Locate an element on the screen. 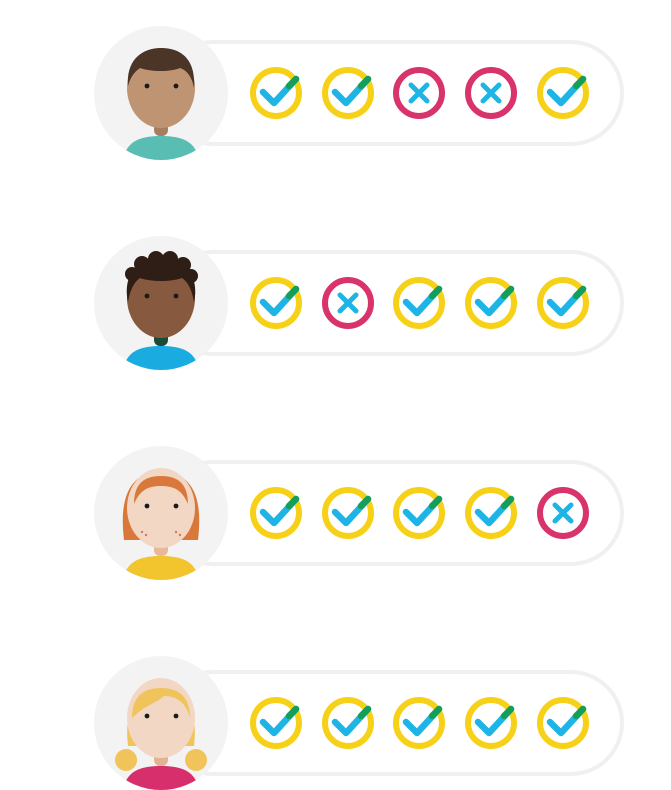 The image size is (671, 790). person-red-hair-freckles-icon is located at coordinates (161, 513).